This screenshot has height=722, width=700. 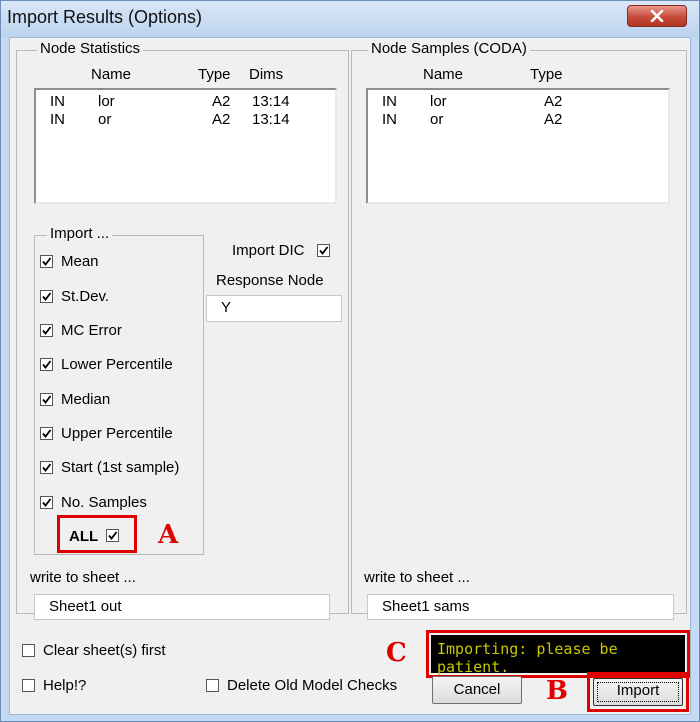 What do you see at coordinates (185, 146) in the screenshot?
I see `node-statistics-list: IN lor A2 13:14 IN or A2 13:14` at bounding box center [185, 146].